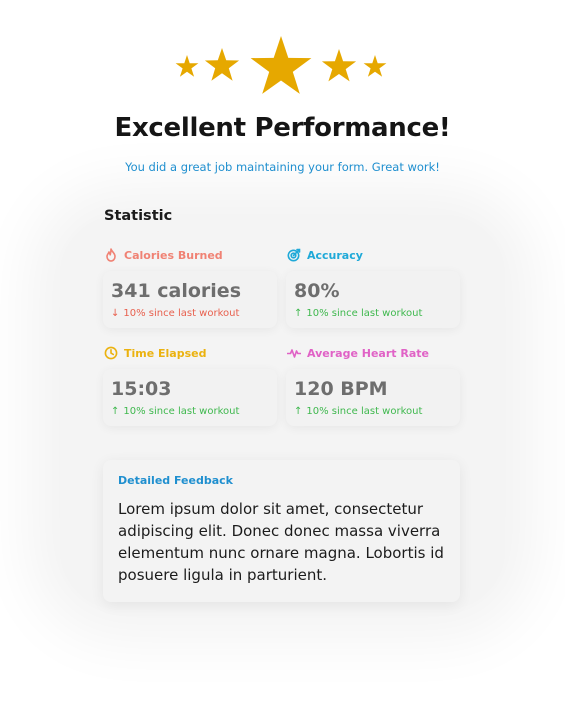 This screenshot has height=708, width=565. What do you see at coordinates (368, 353) in the screenshot?
I see `heart-rate-label-text: Average Heart Rate` at bounding box center [368, 353].